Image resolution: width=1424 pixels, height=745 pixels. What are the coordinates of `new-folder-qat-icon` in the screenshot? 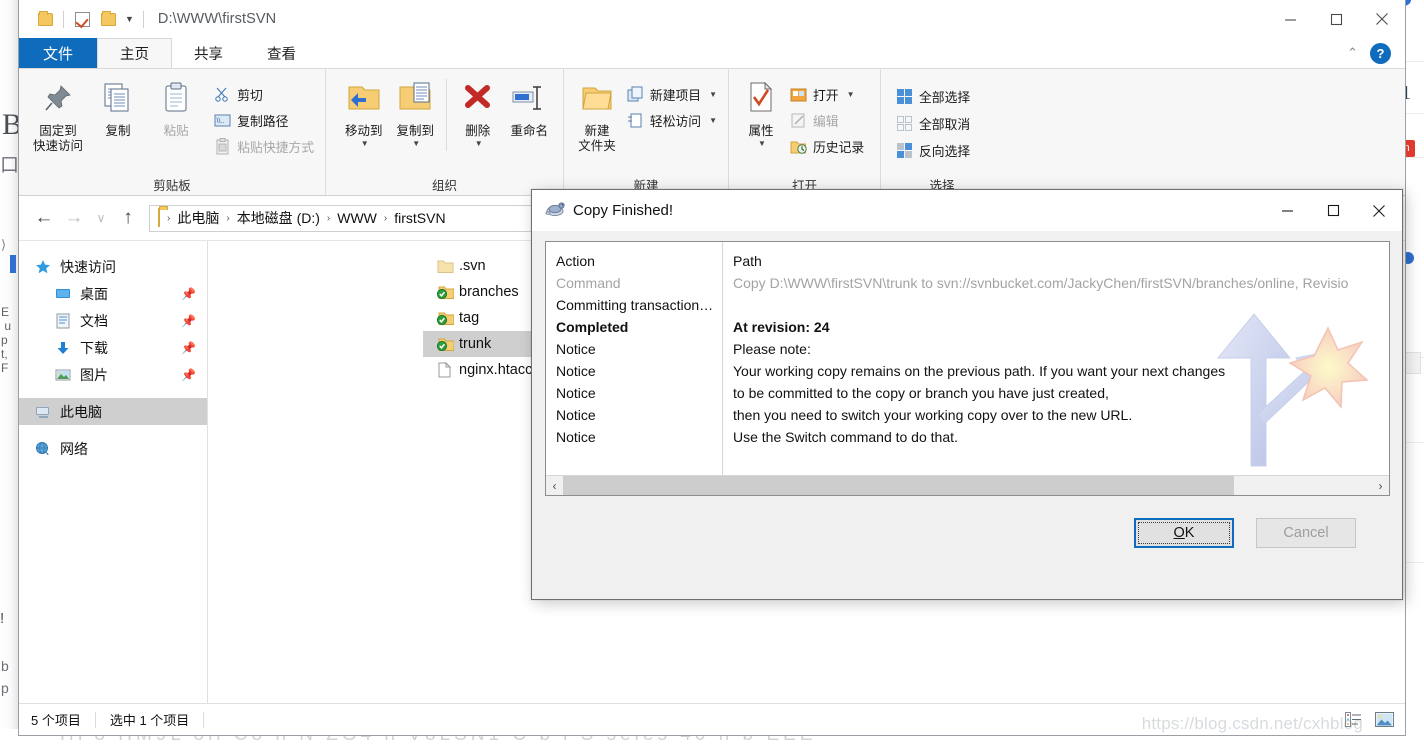 It's located at (108, 19).